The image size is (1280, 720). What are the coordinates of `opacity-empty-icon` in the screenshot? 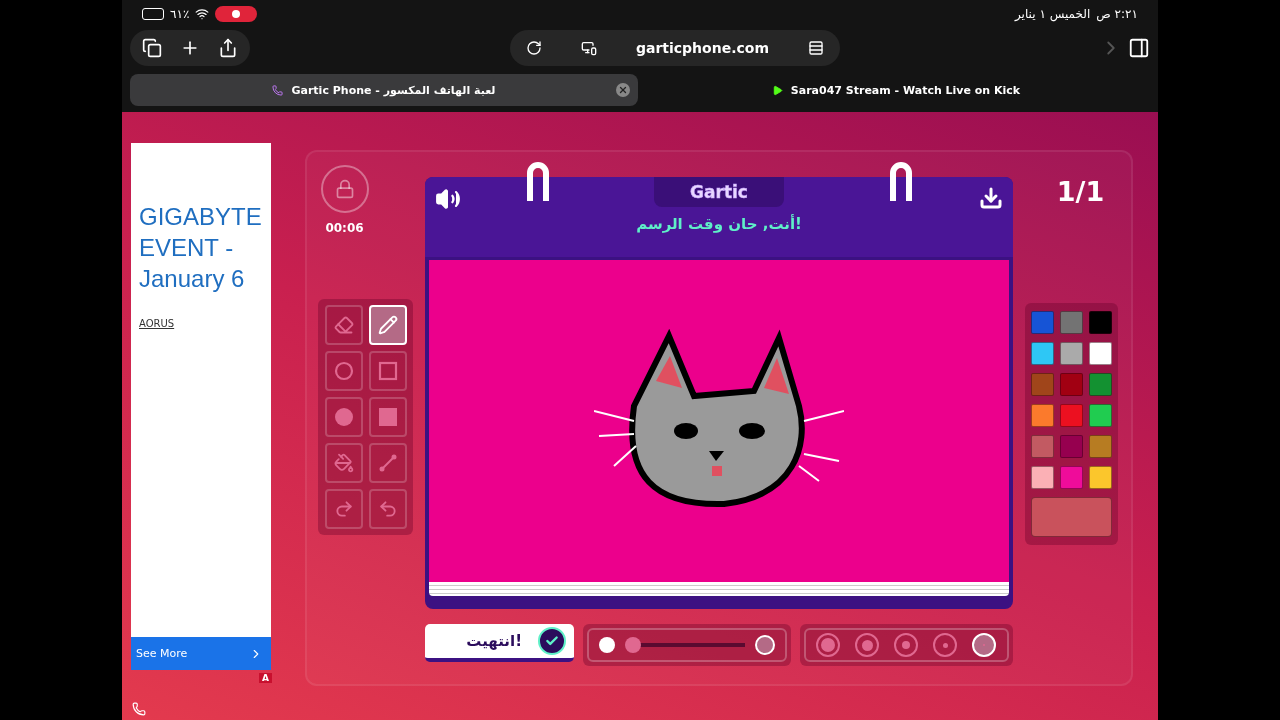 It's located at (765, 645).